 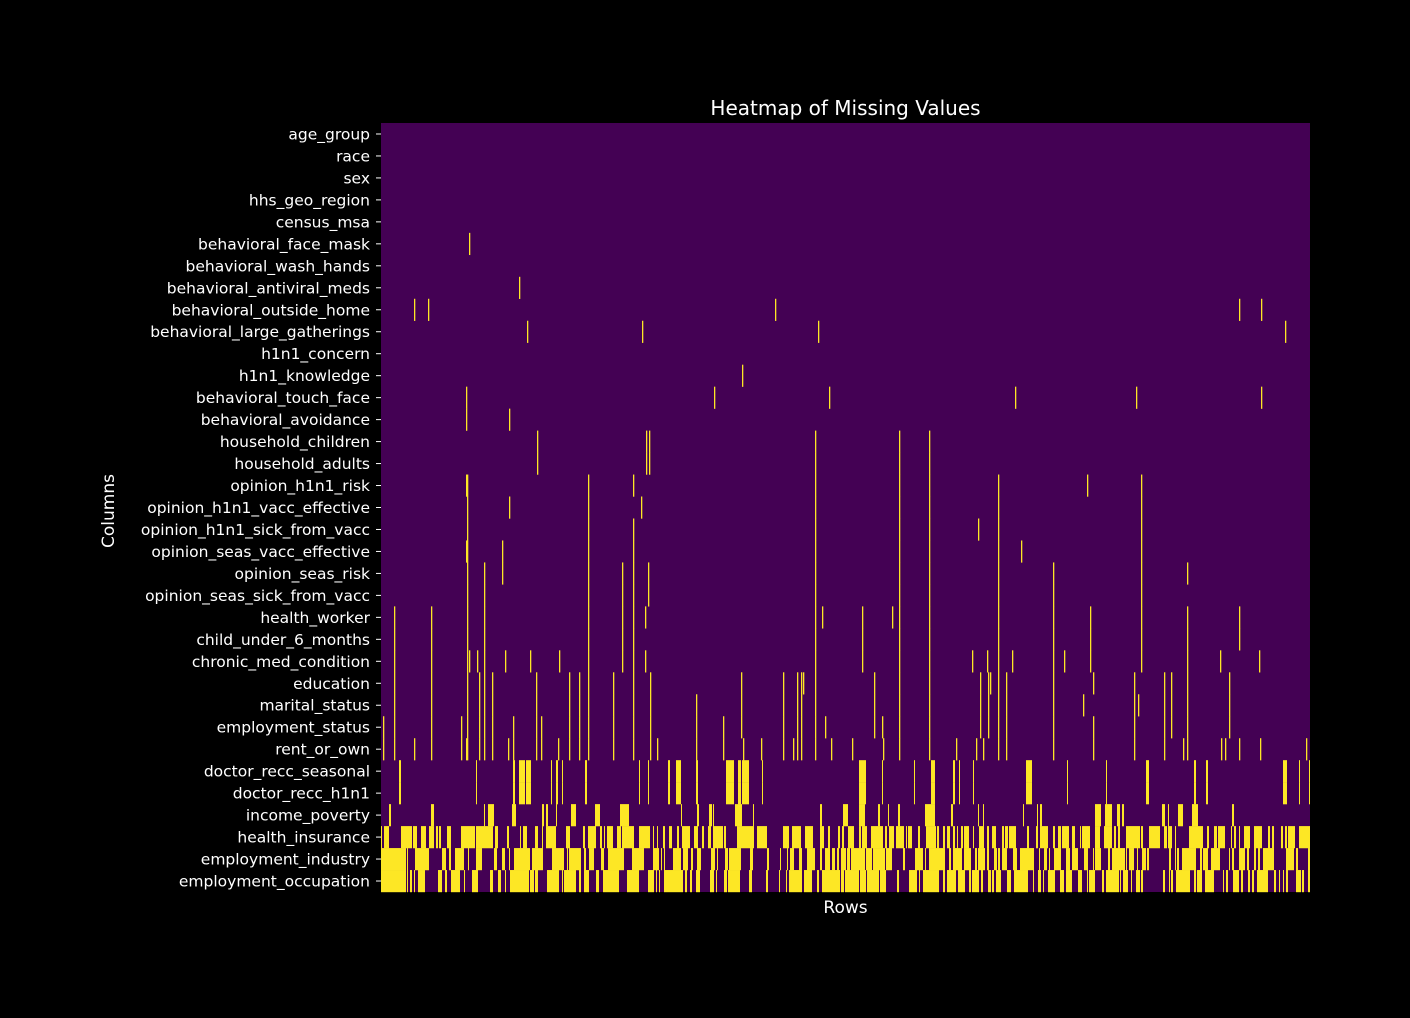 What do you see at coordinates (274, 882) in the screenshot?
I see `y-tick-label: employment_occupation` at bounding box center [274, 882].